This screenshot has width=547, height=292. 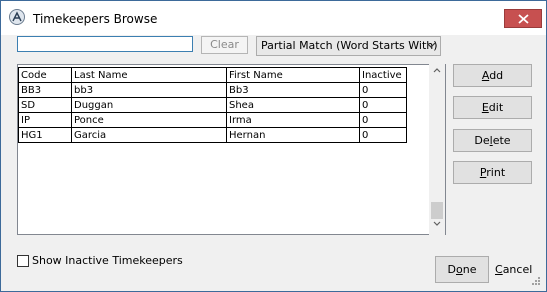 I want to click on close-button, so click(x=523, y=18).